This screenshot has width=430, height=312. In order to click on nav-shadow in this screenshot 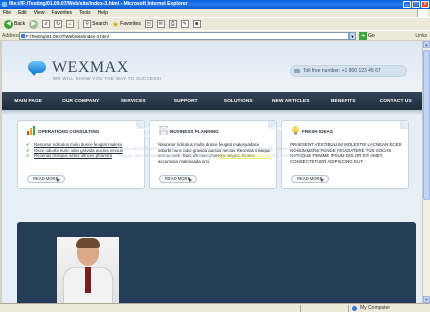, I will do `click(212, 112)`.